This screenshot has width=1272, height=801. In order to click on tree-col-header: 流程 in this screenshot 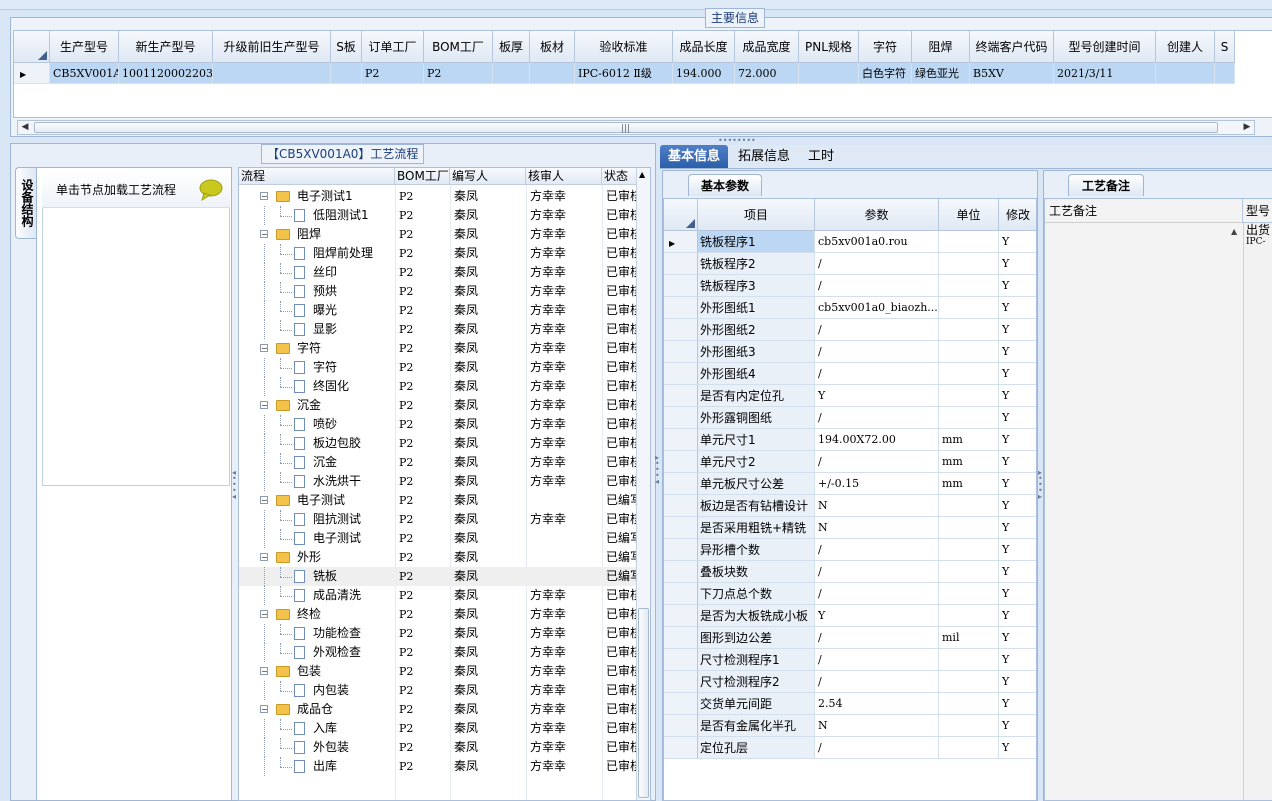, I will do `click(317, 176)`.